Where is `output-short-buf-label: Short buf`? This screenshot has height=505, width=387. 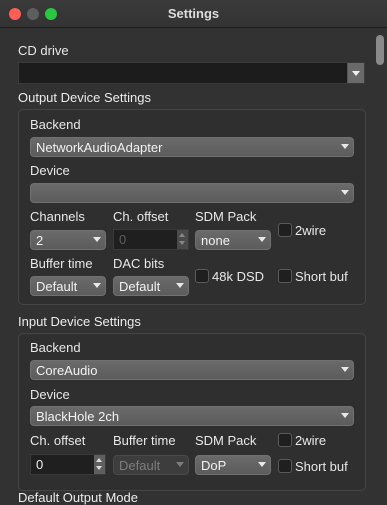 output-short-buf-label: Short buf is located at coordinates (321, 276).